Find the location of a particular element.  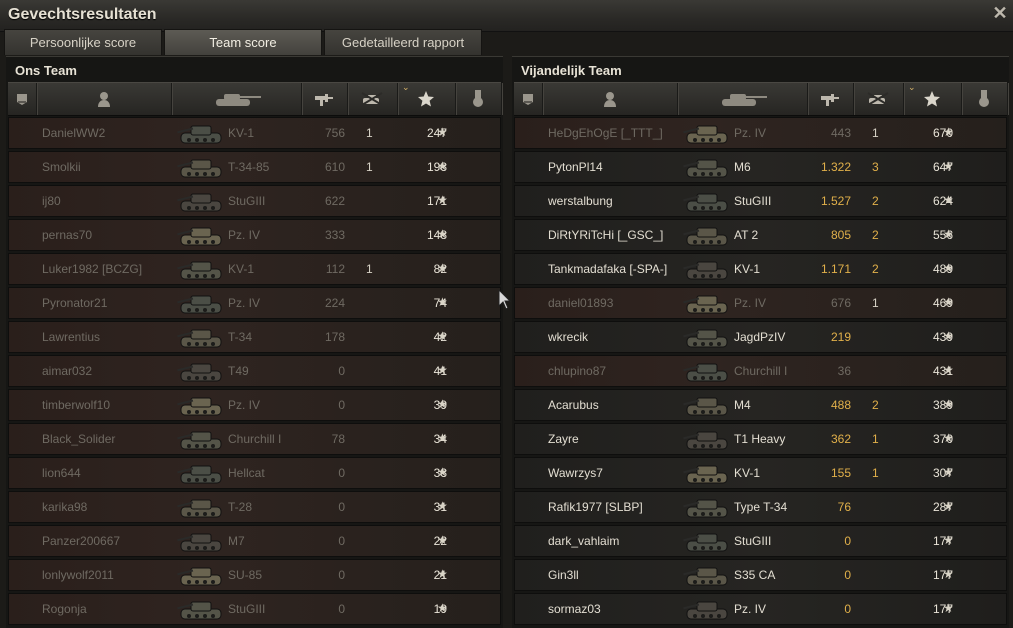

table-row: sormaz03 Pz. IV 0 177 ★ is located at coordinates (760, 609).